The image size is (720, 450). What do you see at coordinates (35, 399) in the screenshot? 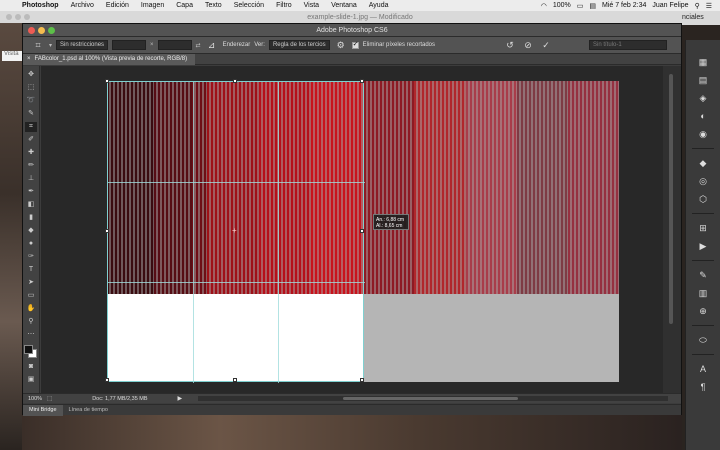
I see `zoom-level: 100%` at bounding box center [35, 399].